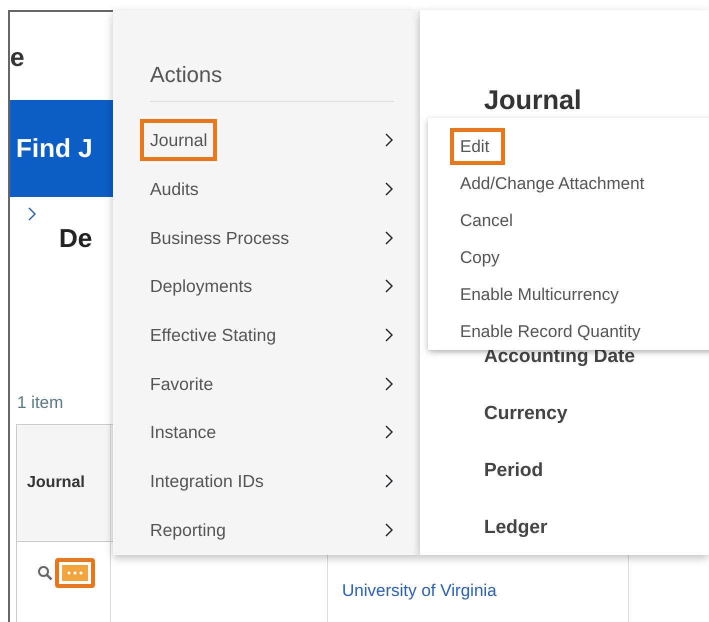  What do you see at coordinates (45, 572) in the screenshot?
I see `search-icon` at bounding box center [45, 572].